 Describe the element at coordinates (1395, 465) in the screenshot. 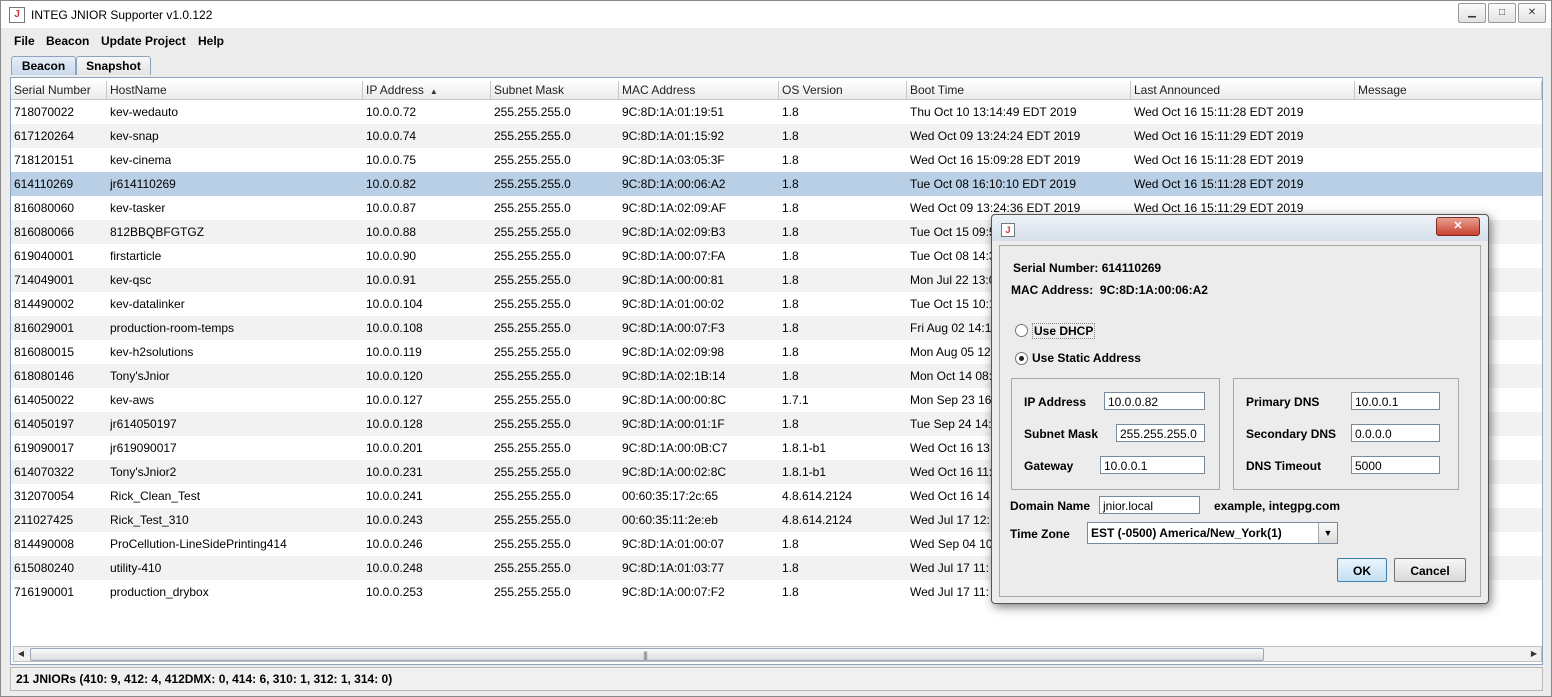

I see `dns-timeout-field: 5000` at that location.